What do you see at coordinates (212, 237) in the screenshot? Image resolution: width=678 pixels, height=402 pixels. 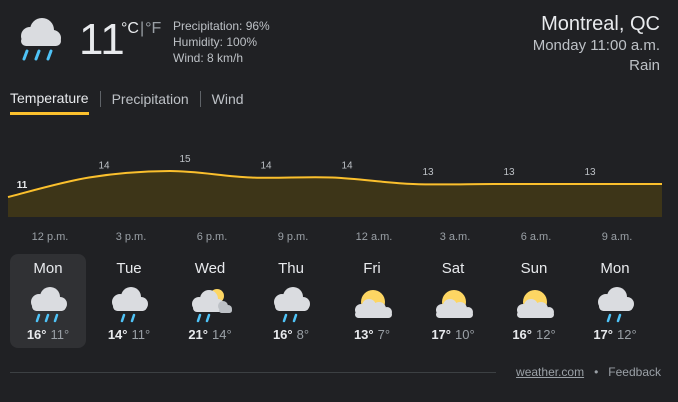 I see `chart-time-label: 6 p.m.` at bounding box center [212, 237].